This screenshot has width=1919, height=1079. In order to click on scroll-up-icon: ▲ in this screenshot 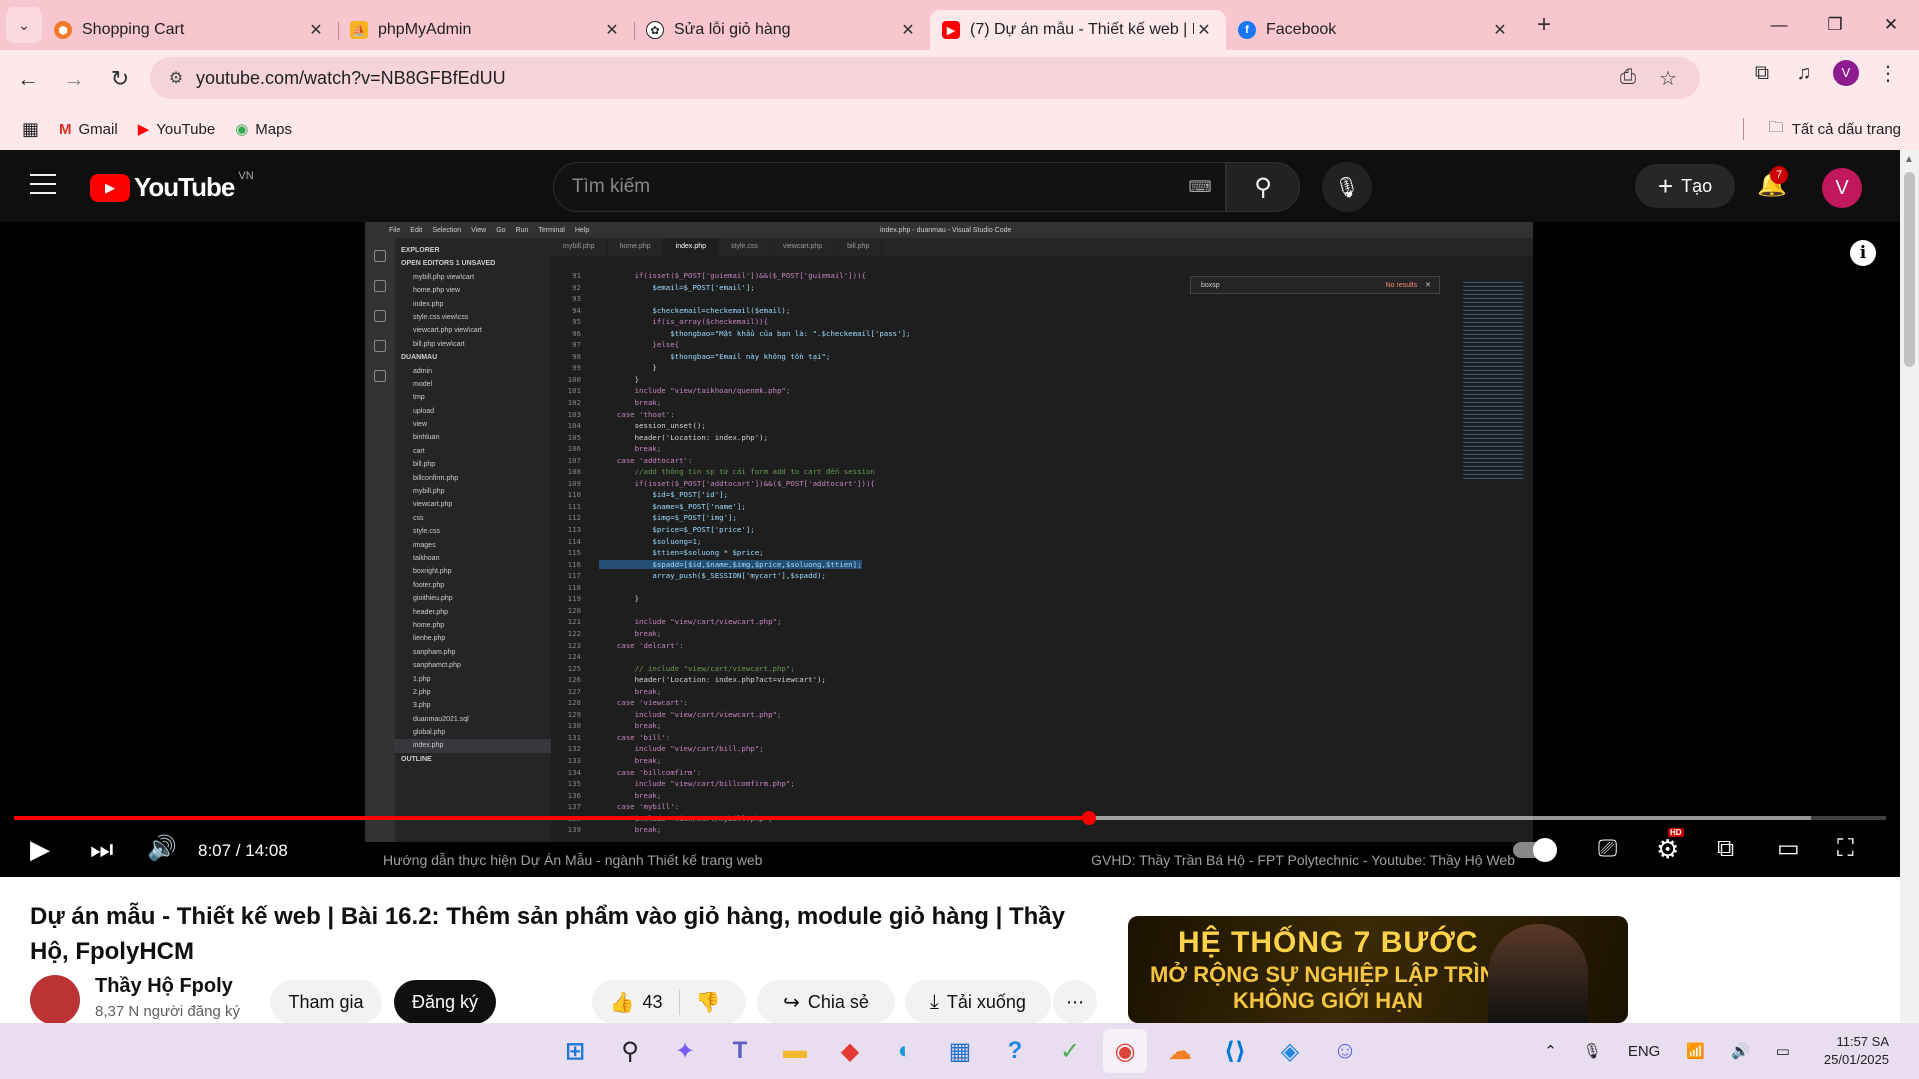, I will do `click(1909, 159)`.